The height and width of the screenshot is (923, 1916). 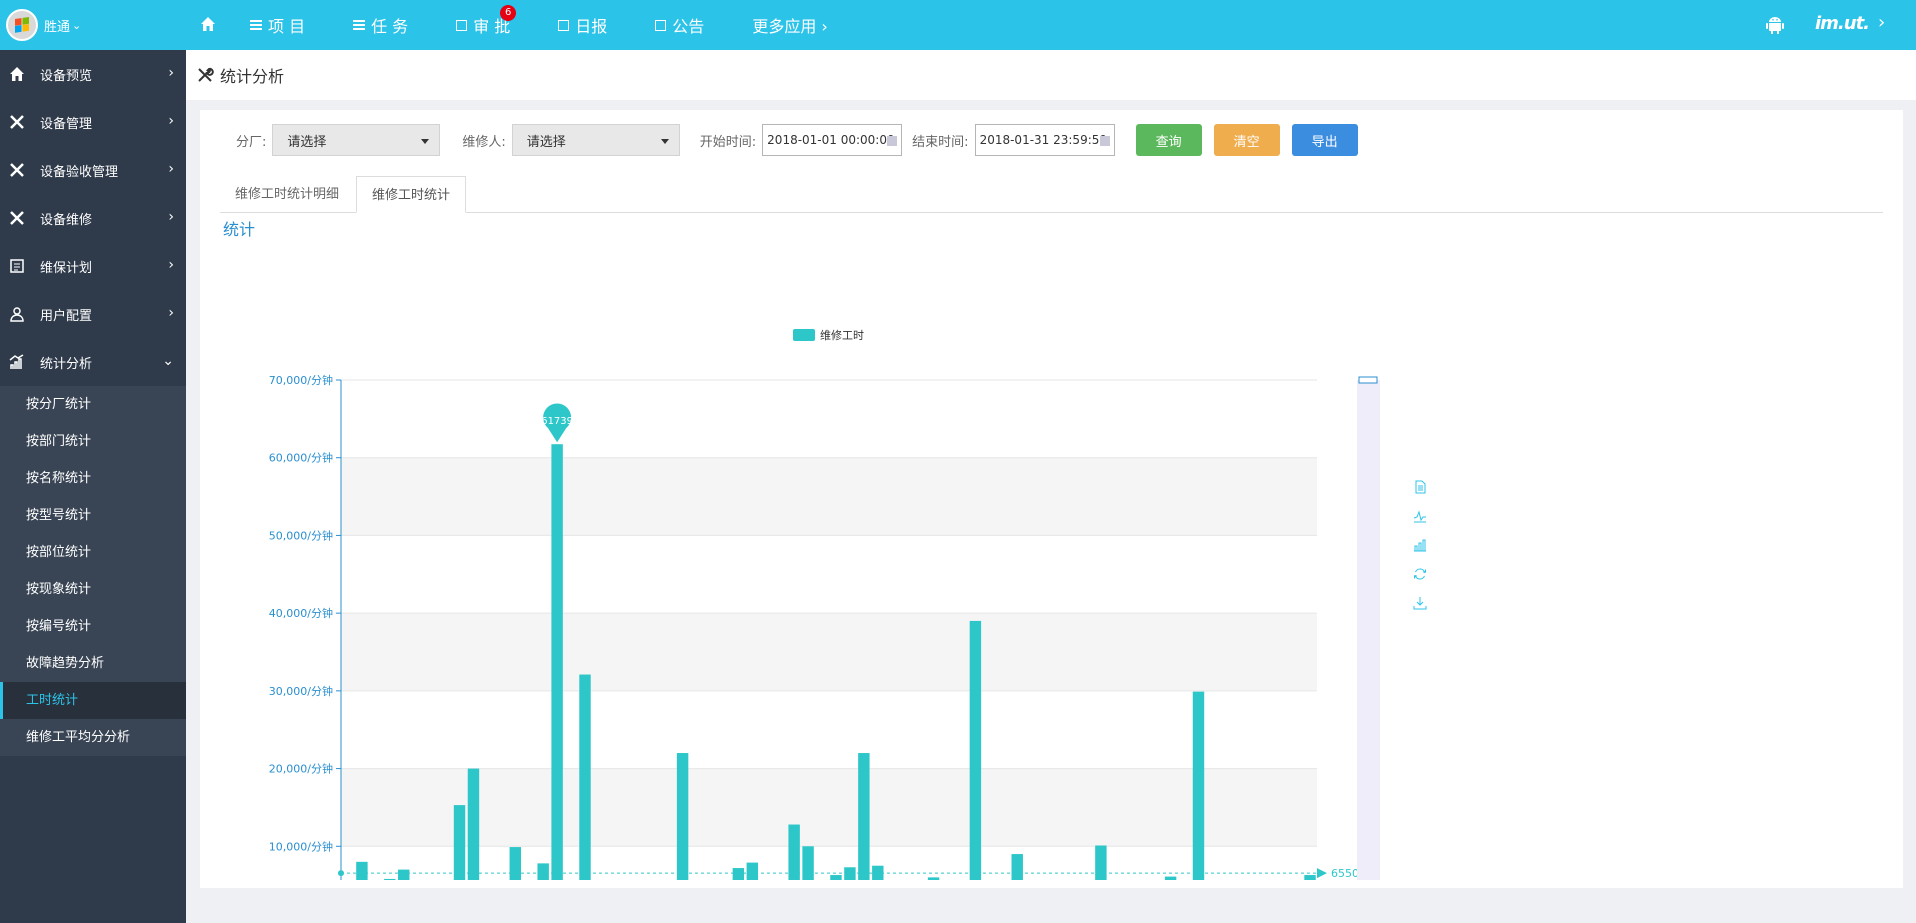 I want to click on sidebar-item: 设备管理 ›, so click(x=93, y=122).